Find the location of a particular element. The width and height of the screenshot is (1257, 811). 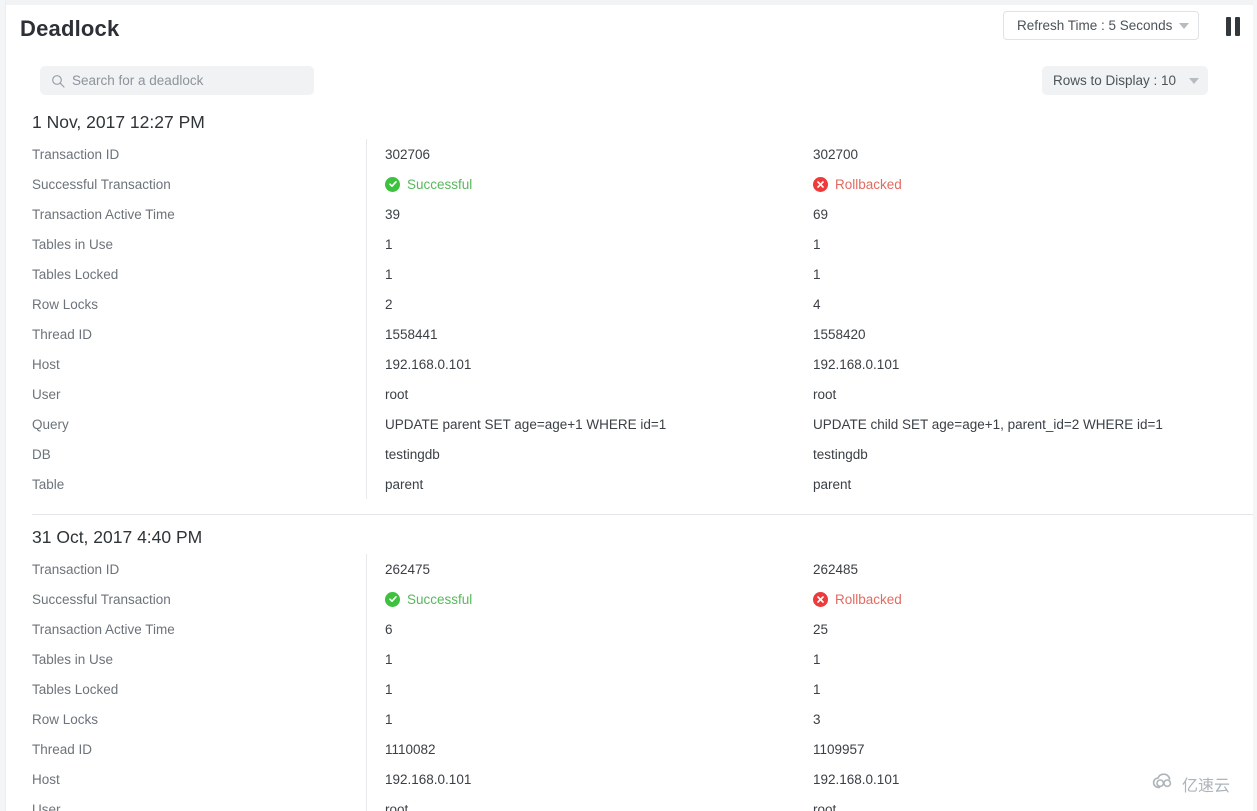

transaction-2-value: 3 is located at coordinates (817, 719).